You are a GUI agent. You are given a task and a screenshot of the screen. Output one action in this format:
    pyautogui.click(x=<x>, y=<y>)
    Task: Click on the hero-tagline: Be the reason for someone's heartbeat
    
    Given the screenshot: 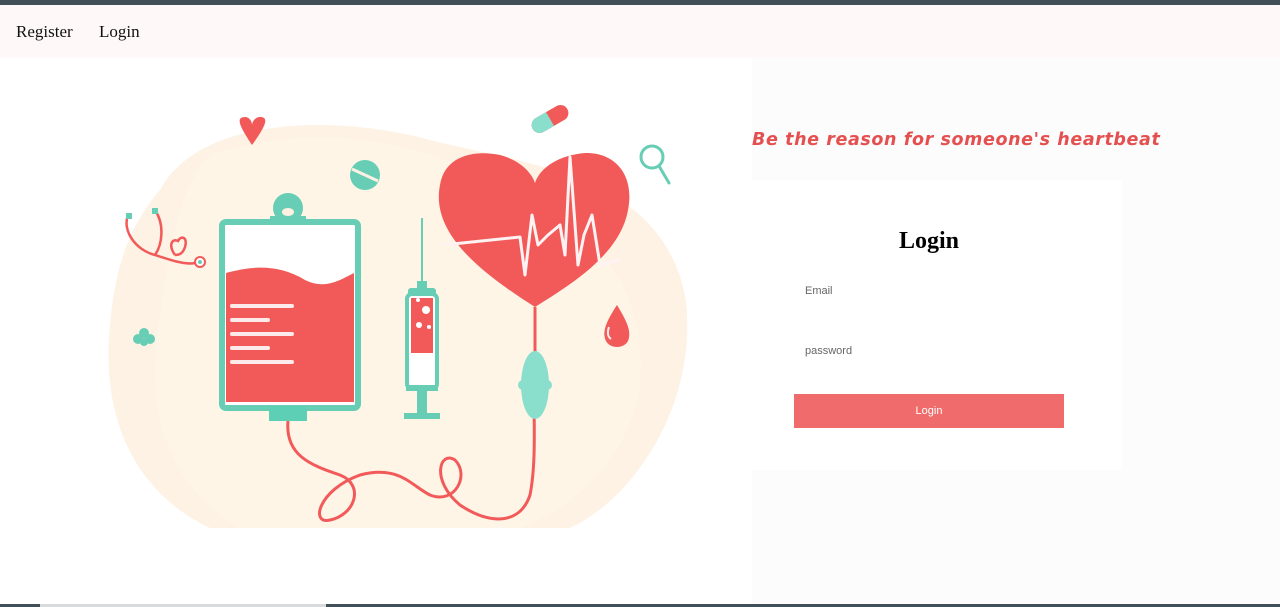 What is the action you would take?
    pyautogui.click(x=956, y=140)
    